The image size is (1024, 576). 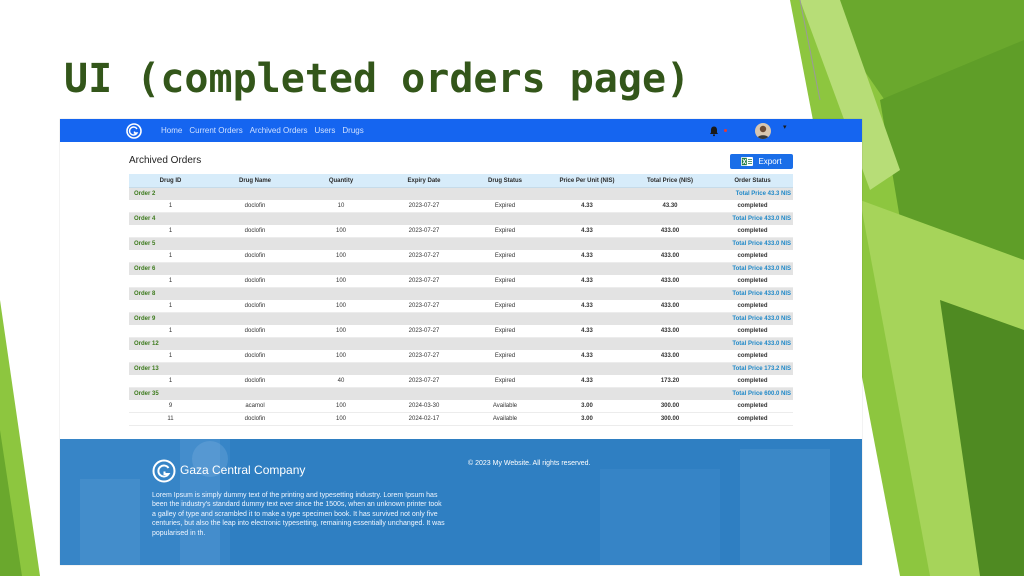 I want to click on footer-company-name: Gaza Central Company, so click(x=243, y=470).